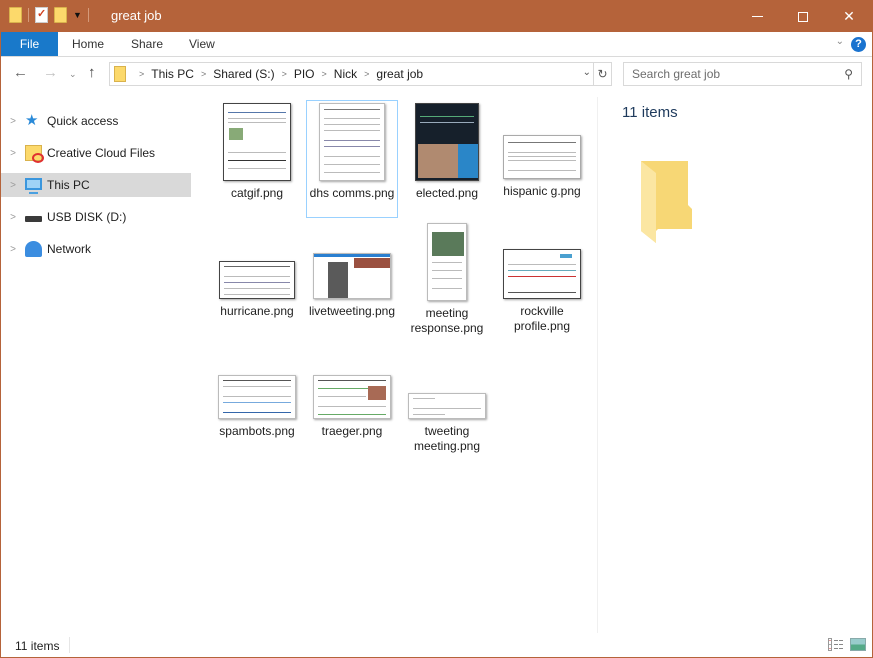  Describe the element at coordinates (96, 121) in the screenshot. I see `sidebar-item-quick-access: > ★ Quick access` at that location.